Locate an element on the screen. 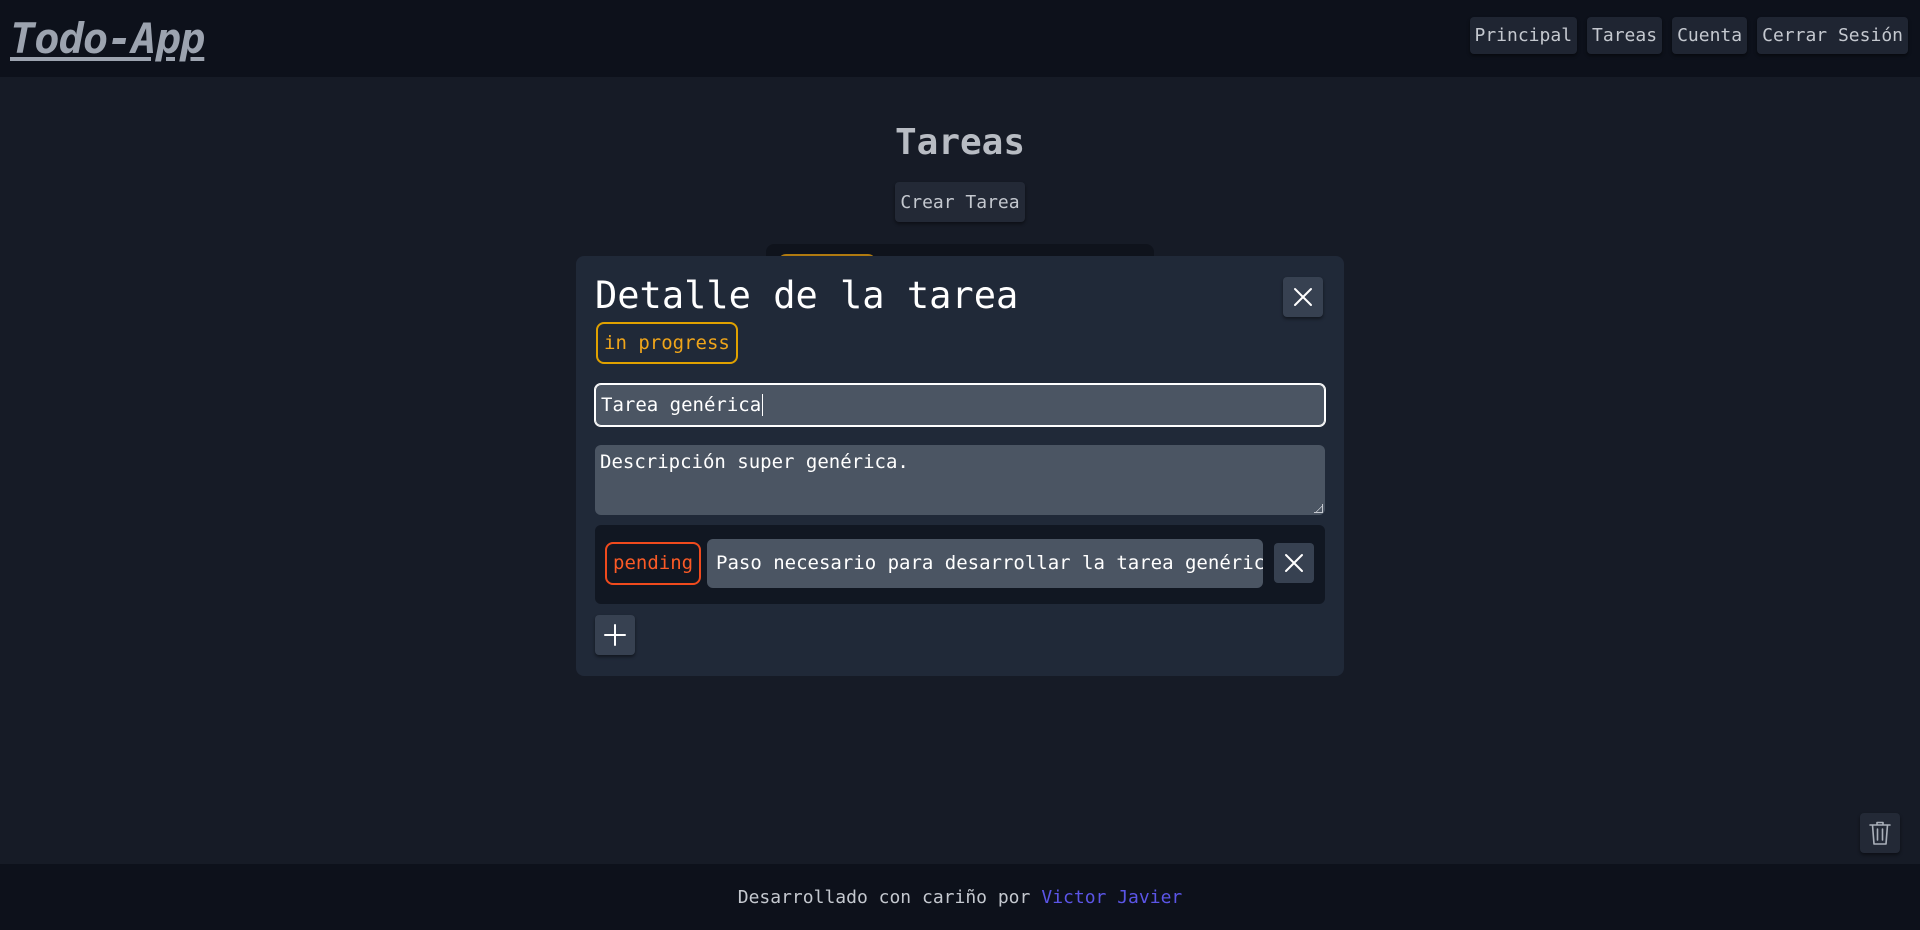 This screenshot has height=930, width=1920. plus-icon is located at coordinates (615, 635).